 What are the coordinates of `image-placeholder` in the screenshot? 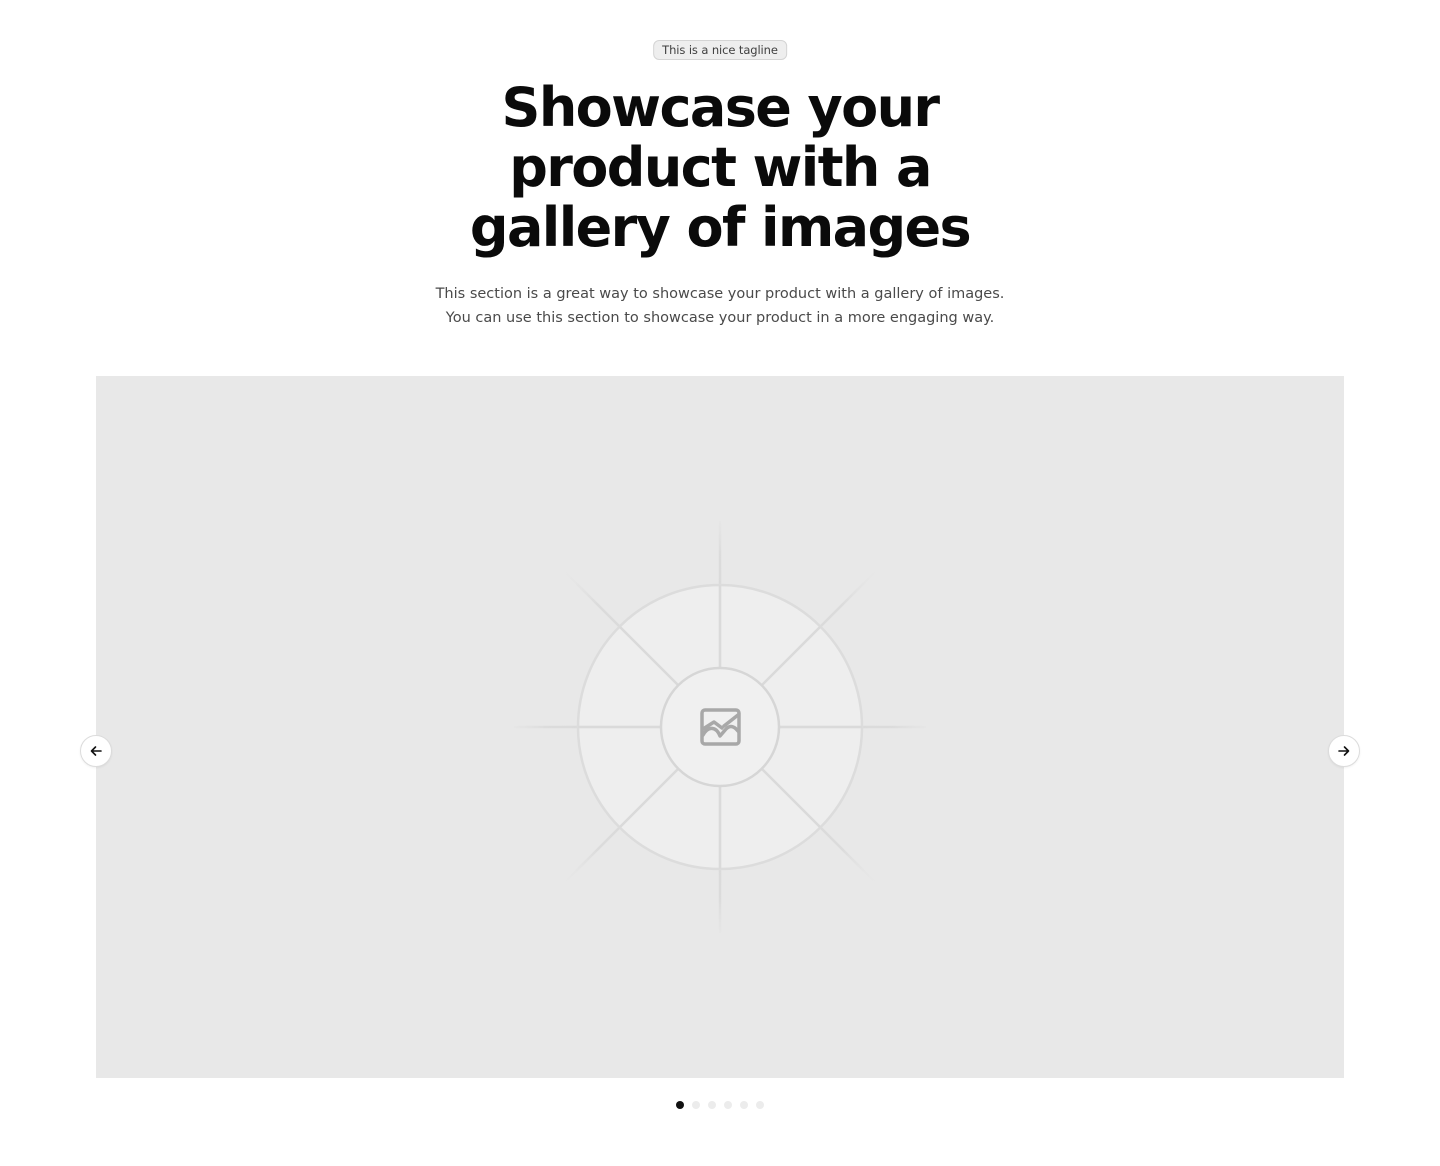 It's located at (720, 727).